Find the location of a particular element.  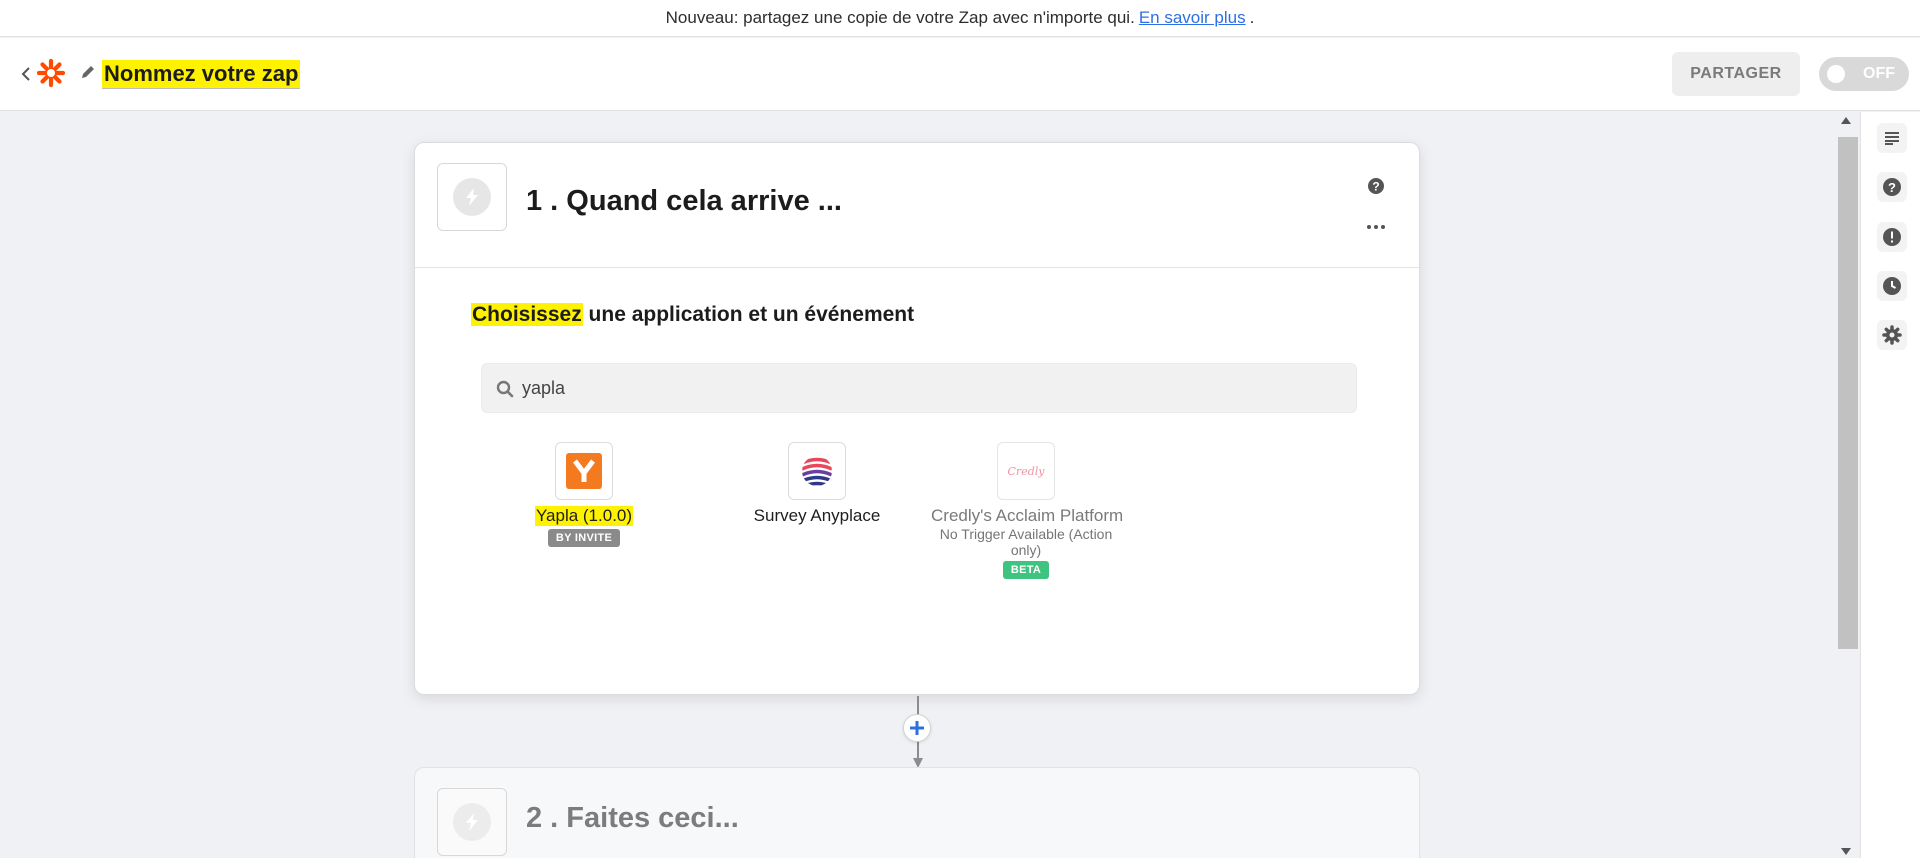

scrollbar-thumb is located at coordinates (1848, 393).